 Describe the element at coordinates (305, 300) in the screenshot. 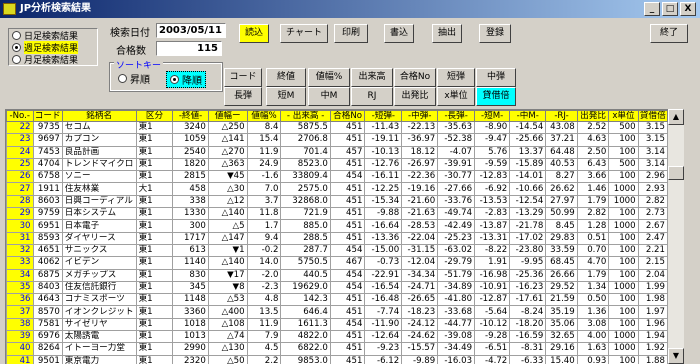

I see `table-cell: 142.3` at that location.